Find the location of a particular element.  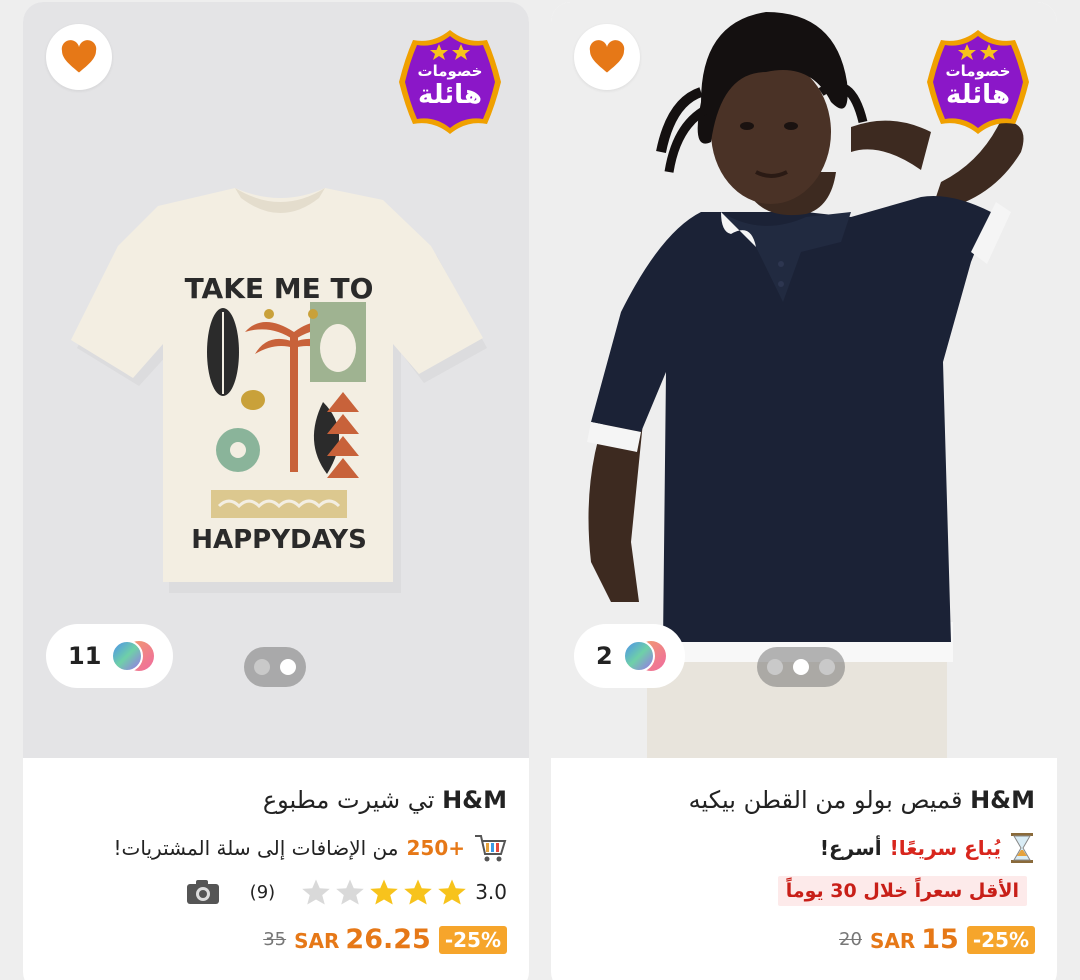

cart-adds-count: +250 is located at coordinates (435, 848).